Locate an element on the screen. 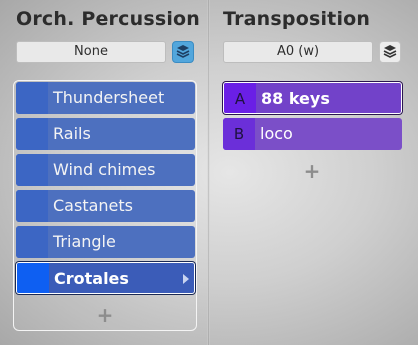 The width and height of the screenshot is (418, 345). transposition-item-selected: A 88 keys is located at coordinates (312, 98).